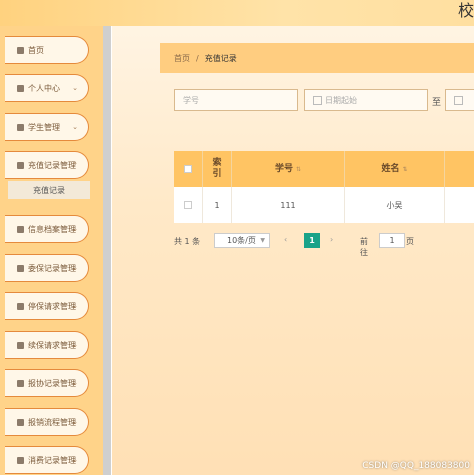  I want to click on date-start-input: 日期起始, so click(366, 100).